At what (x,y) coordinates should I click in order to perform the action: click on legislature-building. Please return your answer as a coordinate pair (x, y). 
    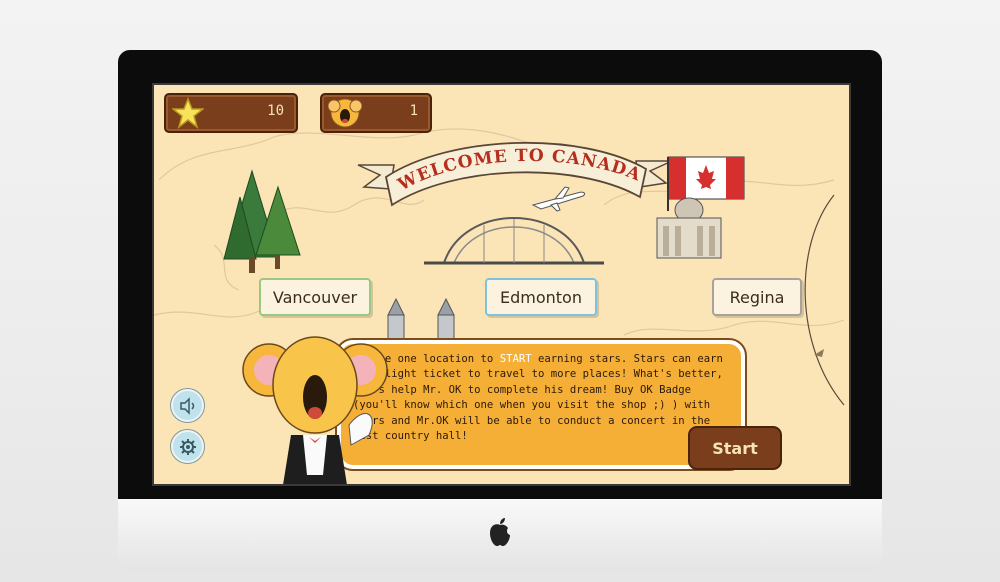
    Looking at the image, I should click on (689, 228).